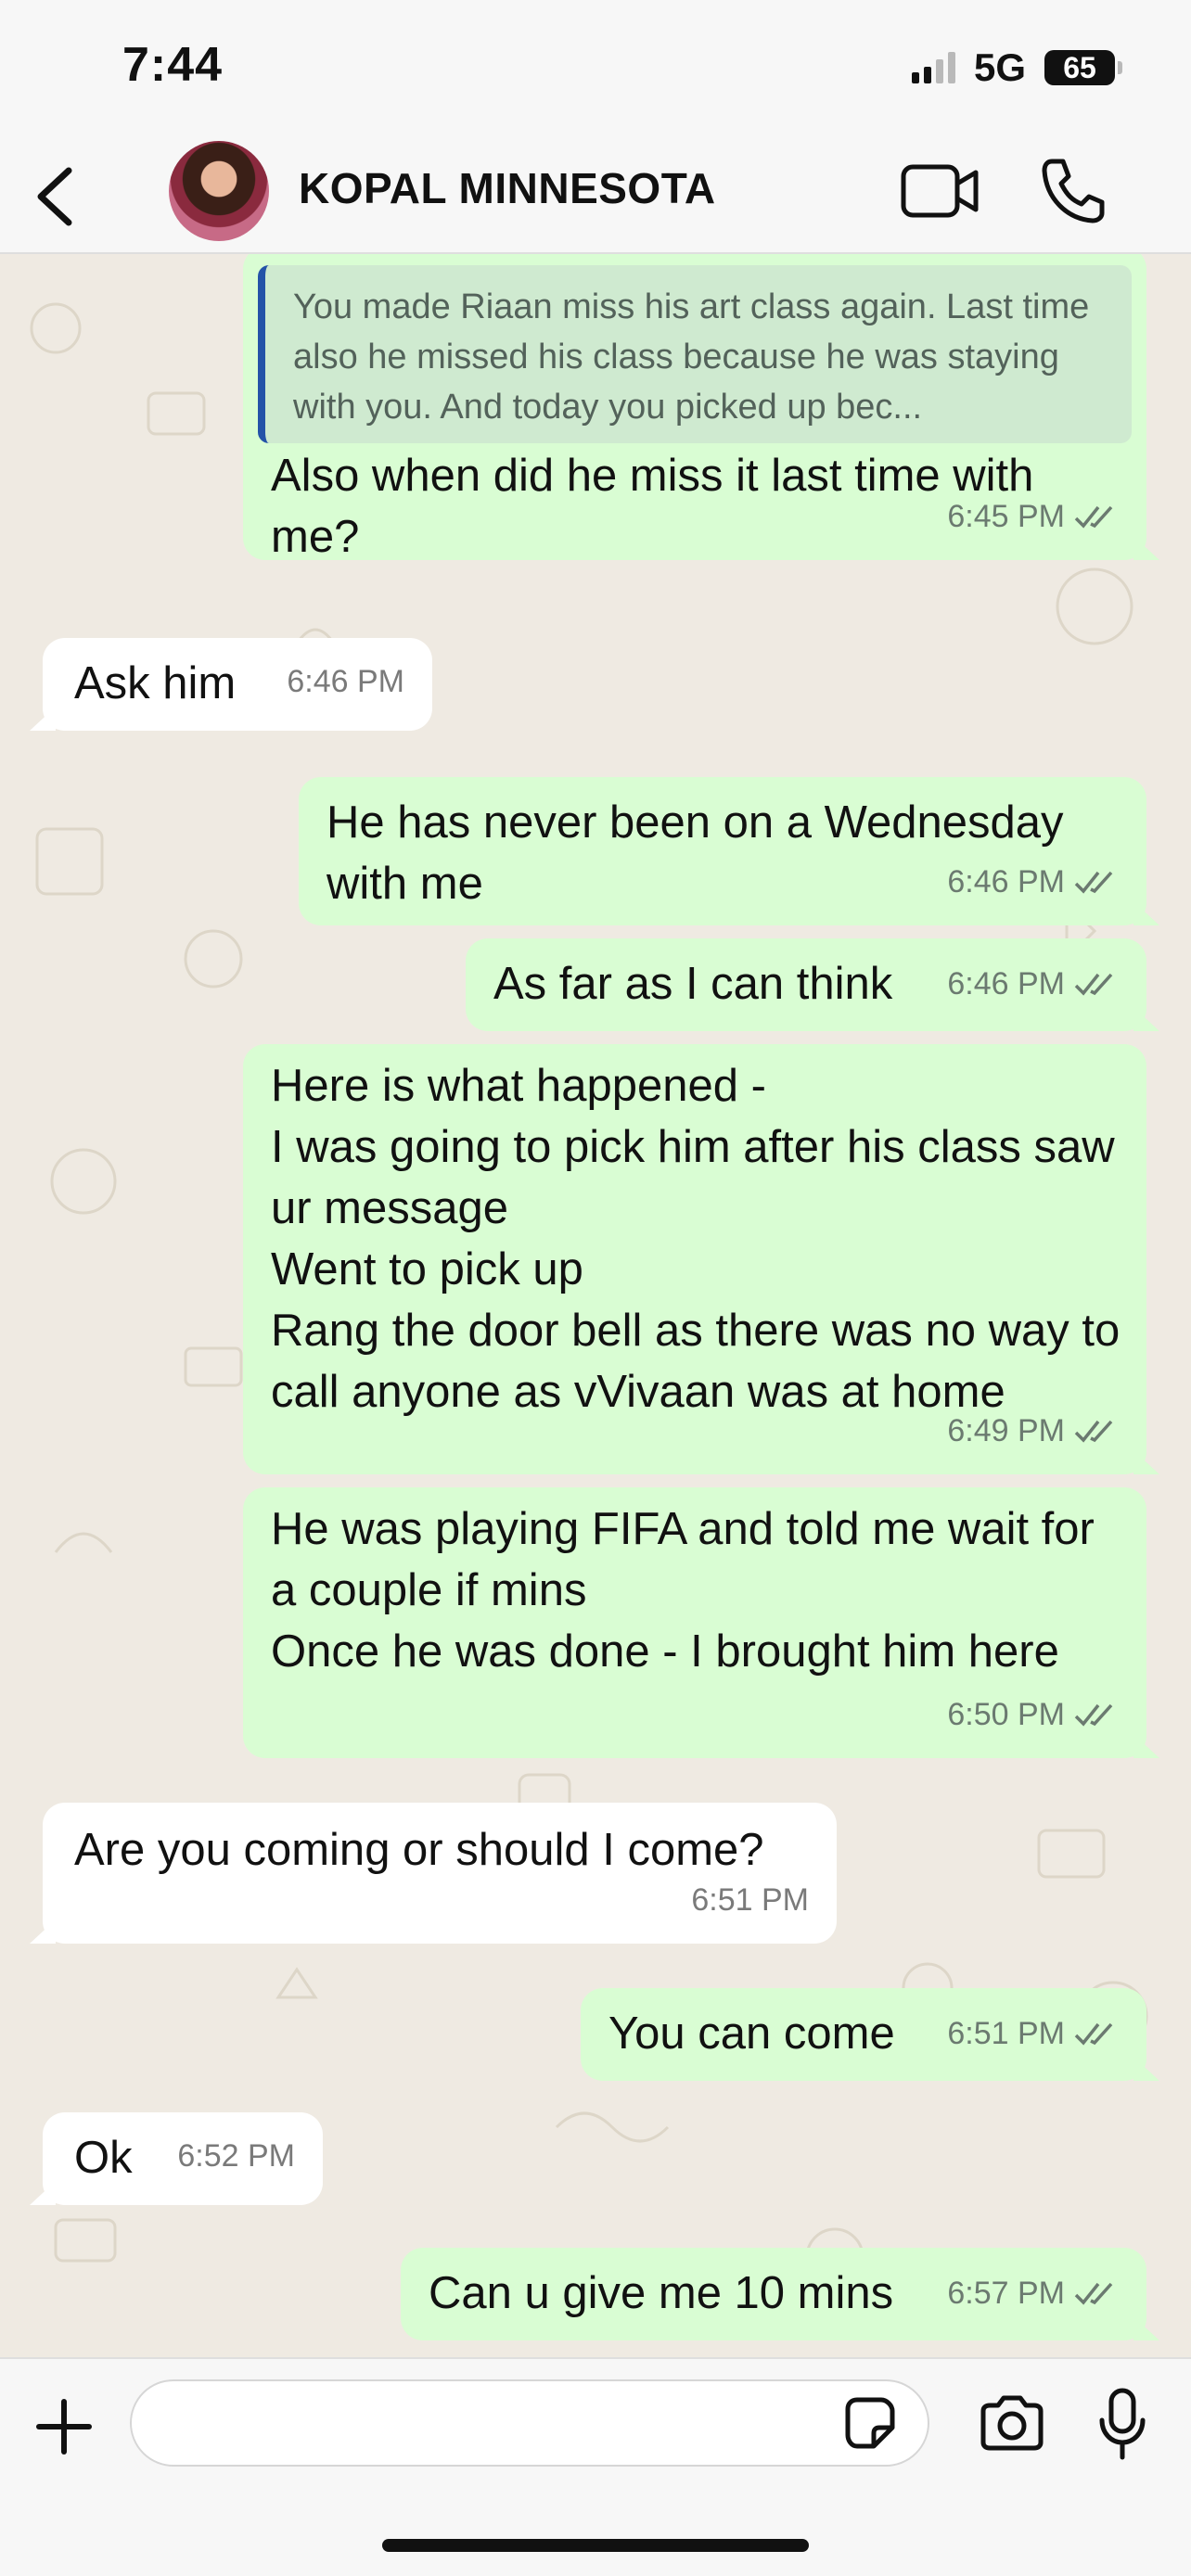 The image size is (1191, 2576). What do you see at coordinates (219, 191) in the screenshot?
I see `avatar` at bounding box center [219, 191].